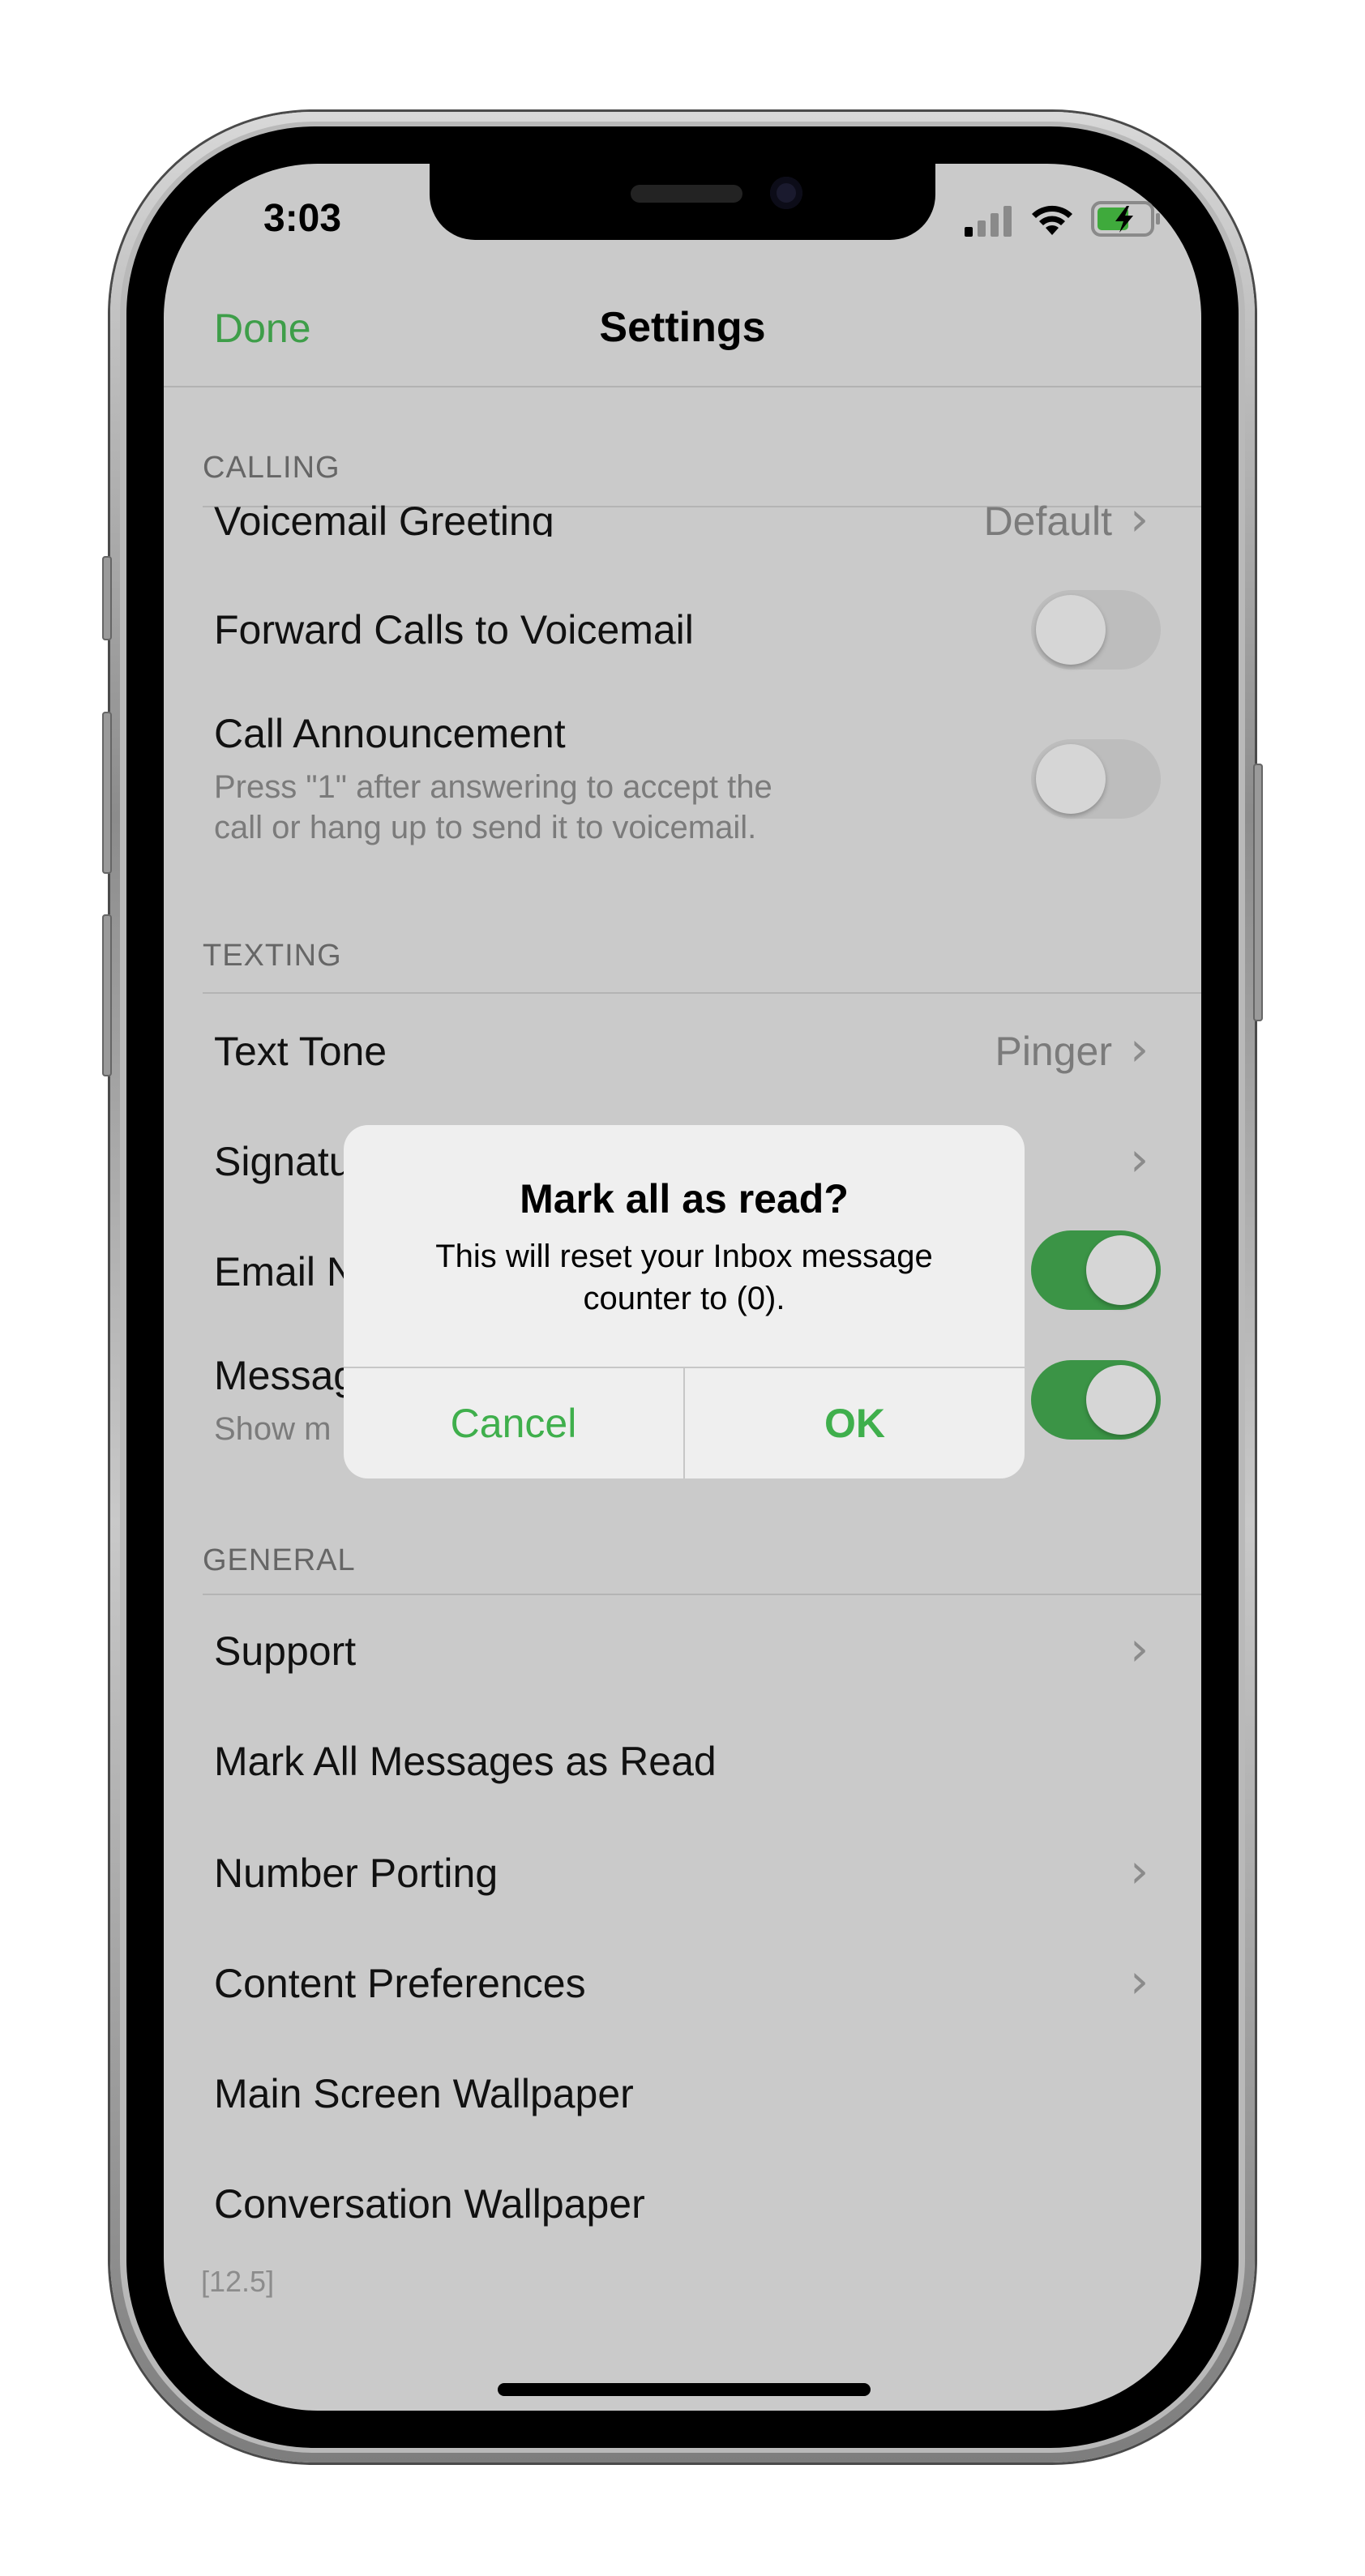 The width and height of the screenshot is (1365, 2576). I want to click on number-porting-row: Number Porting, so click(356, 1873).